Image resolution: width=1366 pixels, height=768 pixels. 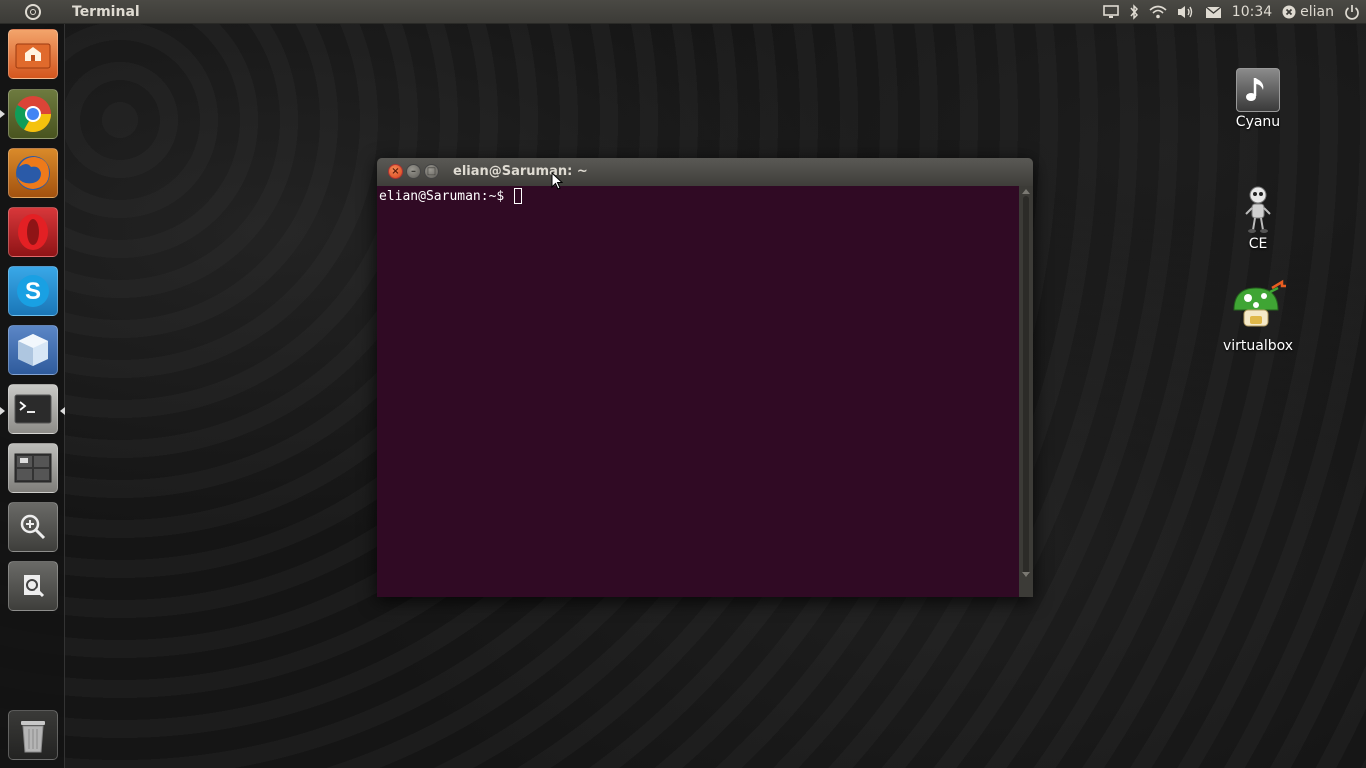 I want to click on workspace-switcher-icon, so click(x=33, y=468).